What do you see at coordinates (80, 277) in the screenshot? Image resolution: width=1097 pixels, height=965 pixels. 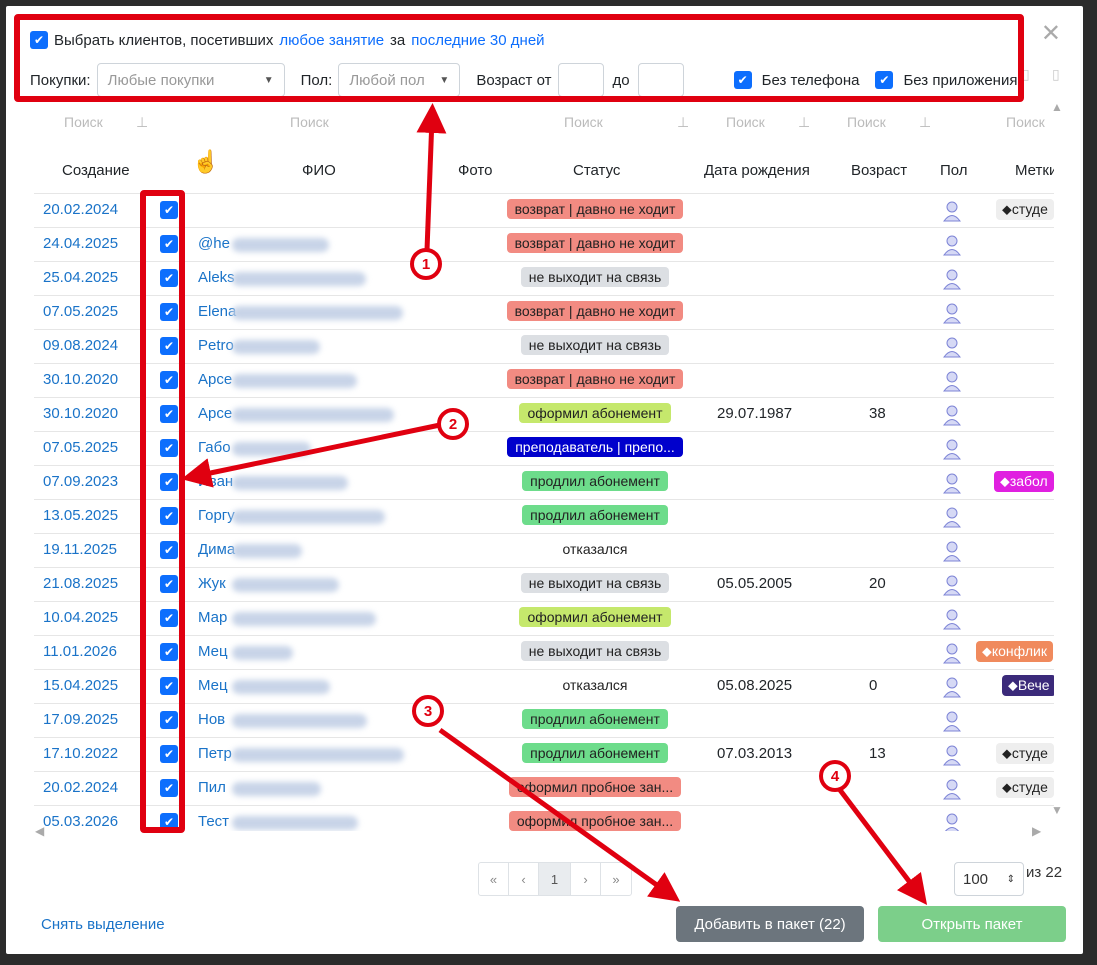 I see `created-date: 25.04.2025` at bounding box center [80, 277].